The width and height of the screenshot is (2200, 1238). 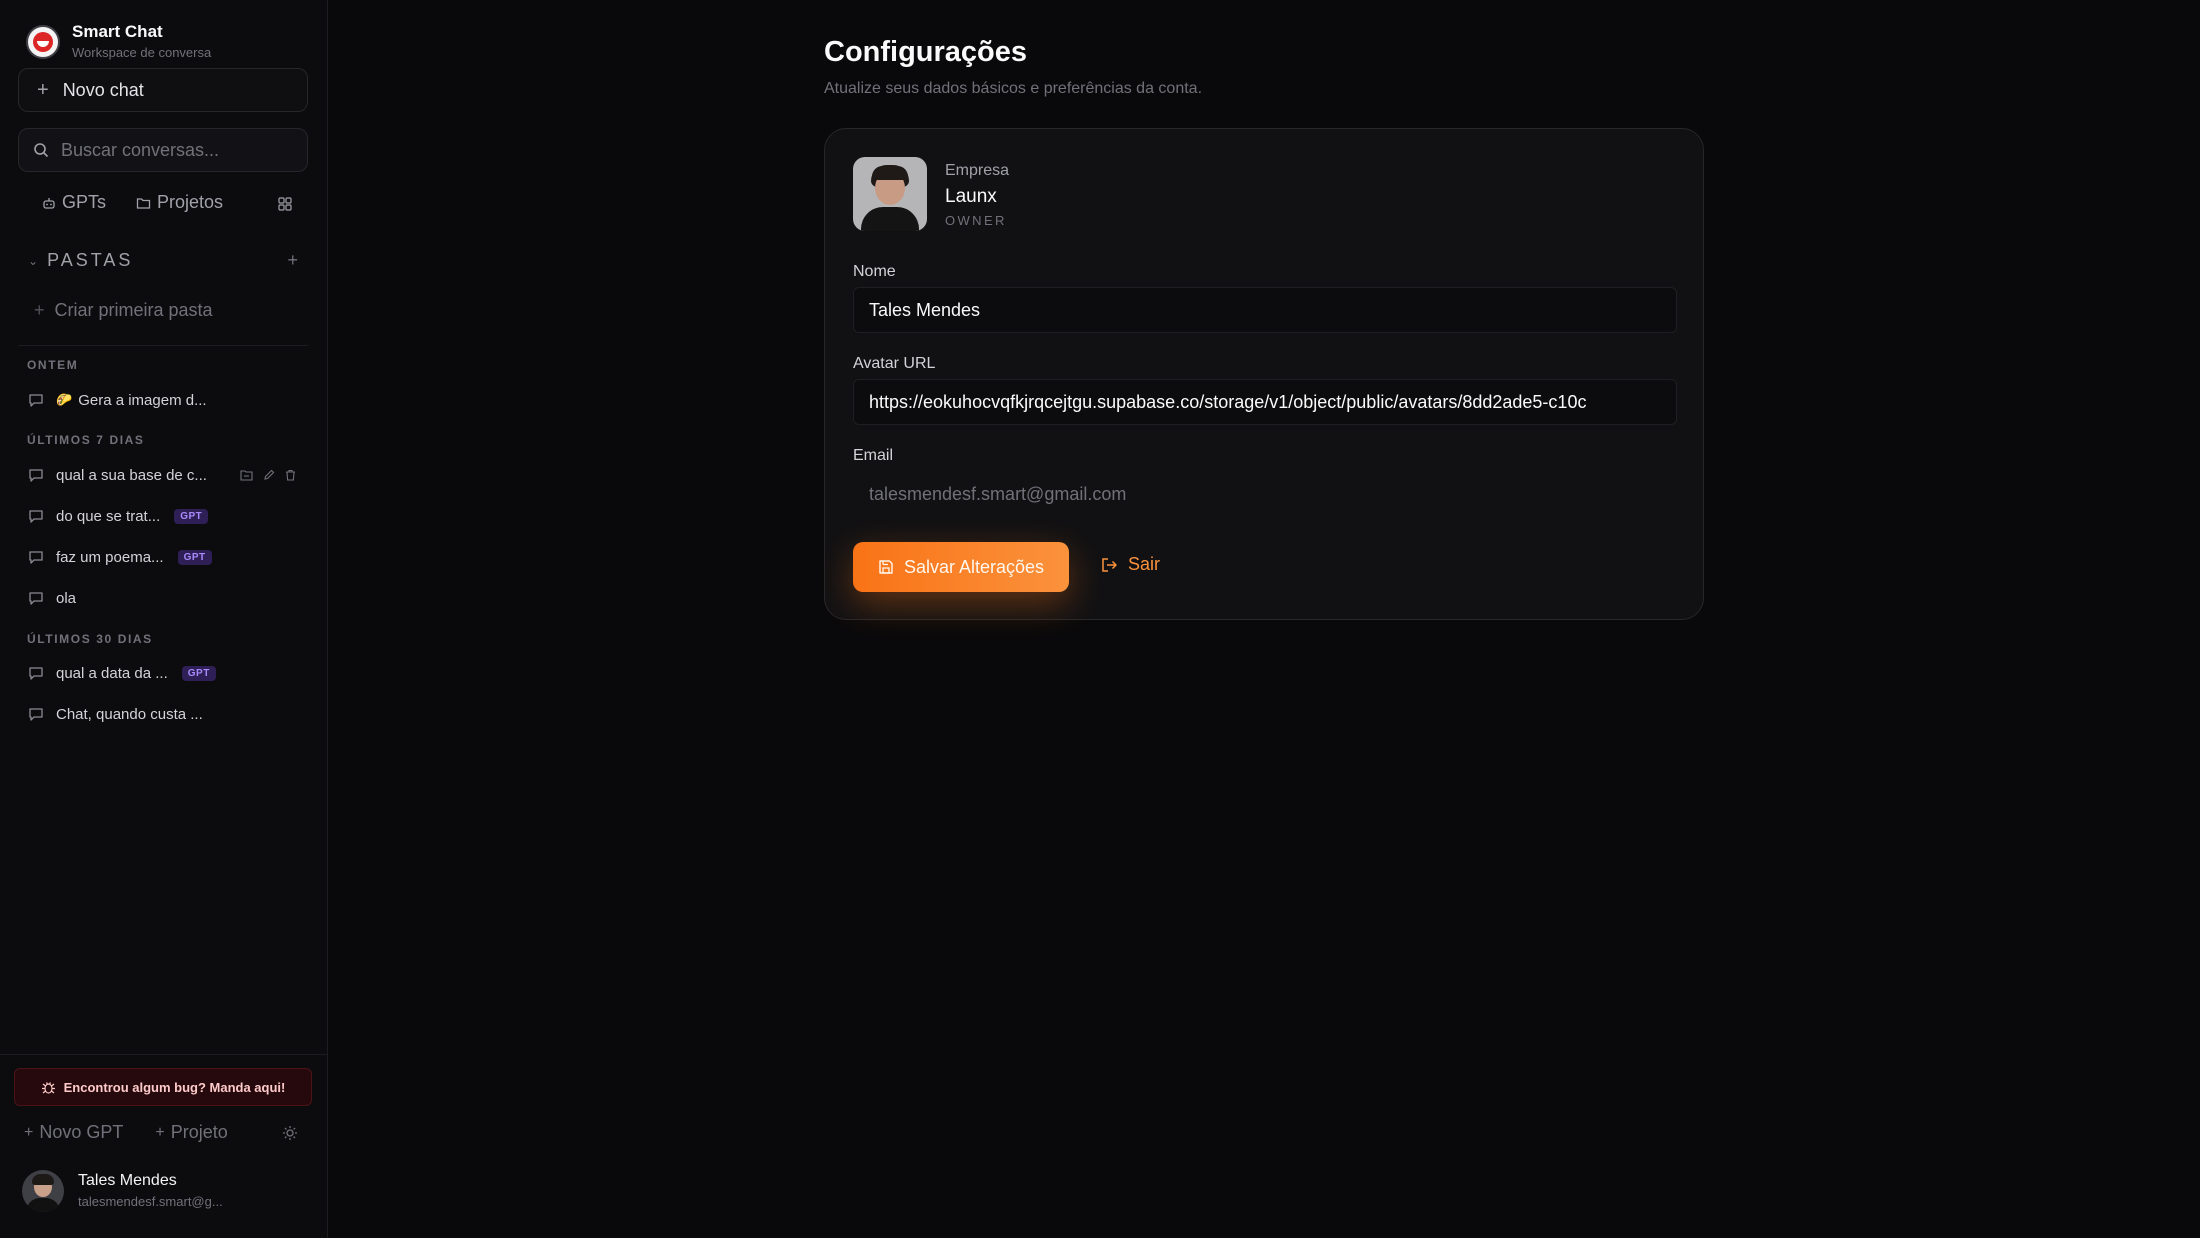 I want to click on chat-item: faz um poema... GPT, so click(x=163, y=557).